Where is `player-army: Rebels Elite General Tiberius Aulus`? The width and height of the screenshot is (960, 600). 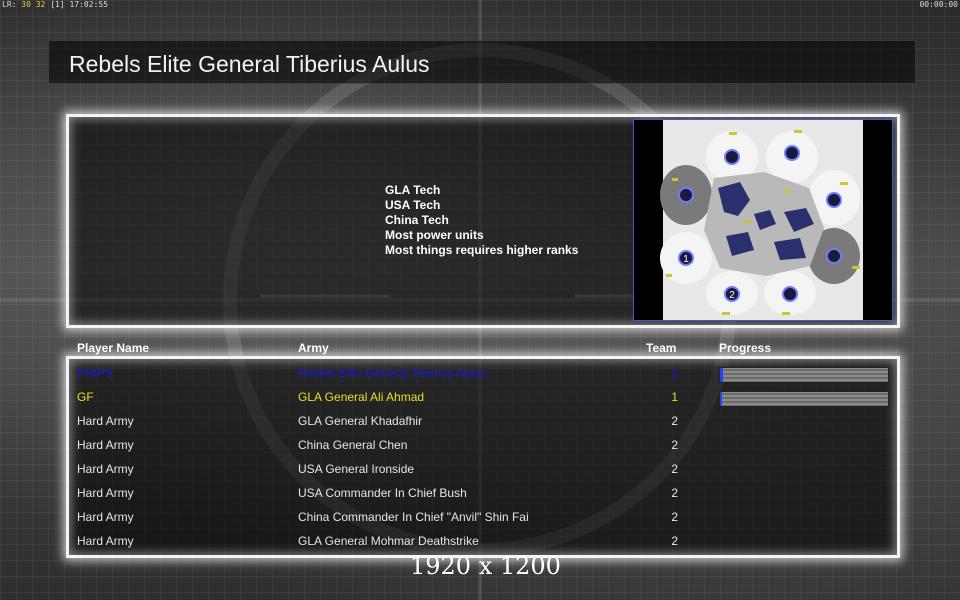 player-army: Rebels Elite General Tiberius Aulus is located at coordinates (392, 373).